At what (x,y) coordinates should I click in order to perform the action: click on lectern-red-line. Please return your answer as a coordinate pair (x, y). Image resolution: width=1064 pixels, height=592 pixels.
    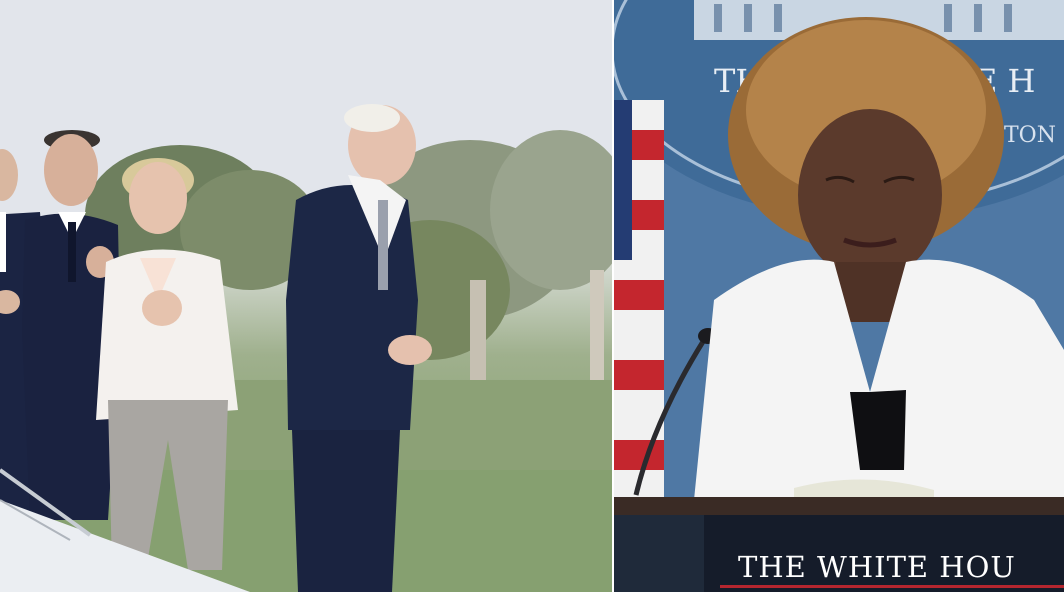
    Looking at the image, I should click on (892, 586).